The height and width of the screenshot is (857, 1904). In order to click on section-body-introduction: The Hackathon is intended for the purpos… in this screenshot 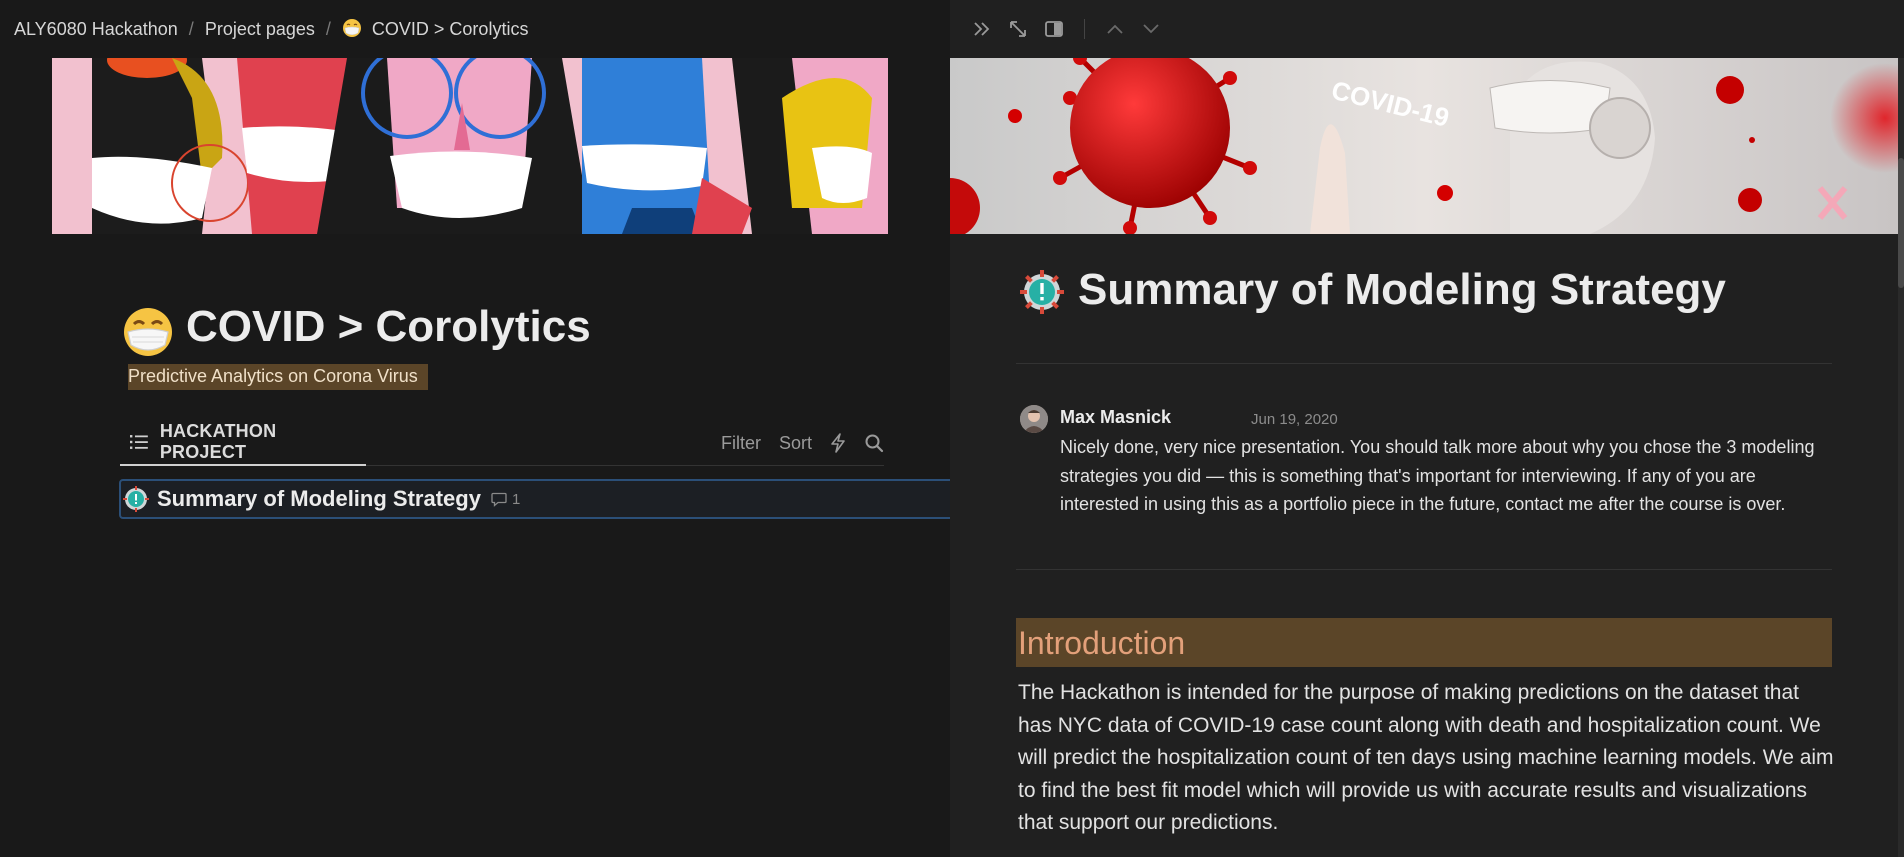, I will do `click(1426, 758)`.